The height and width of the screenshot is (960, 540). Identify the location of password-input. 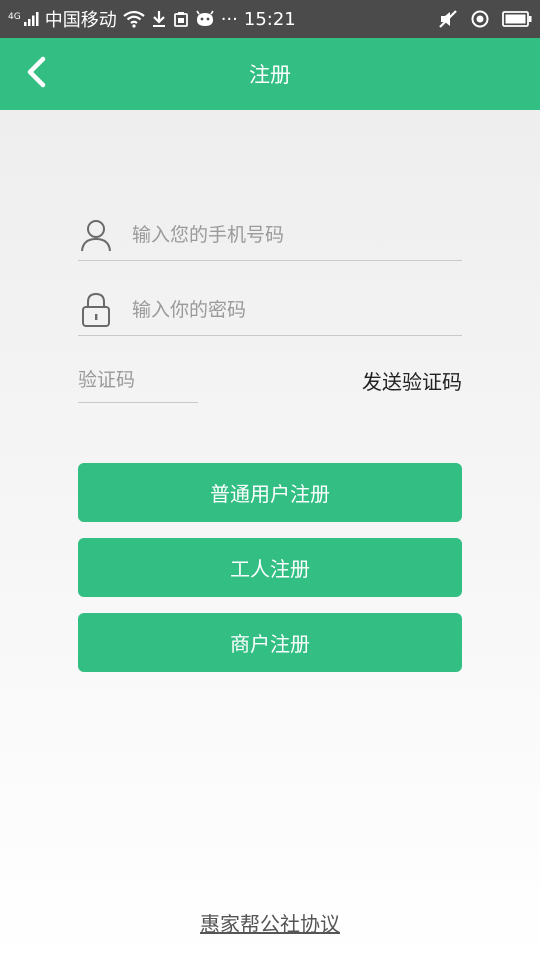
(282, 310).